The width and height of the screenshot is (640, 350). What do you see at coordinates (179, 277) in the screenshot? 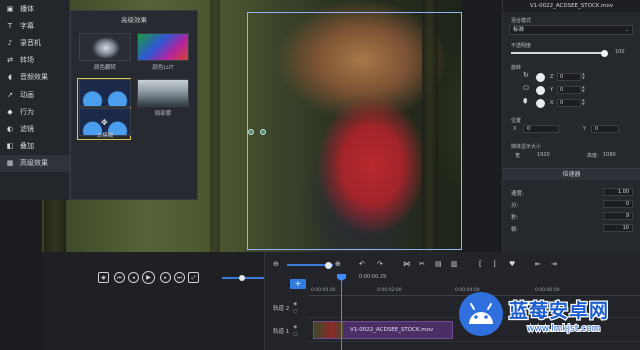
I see `next-button: ⏭` at bounding box center [179, 277].